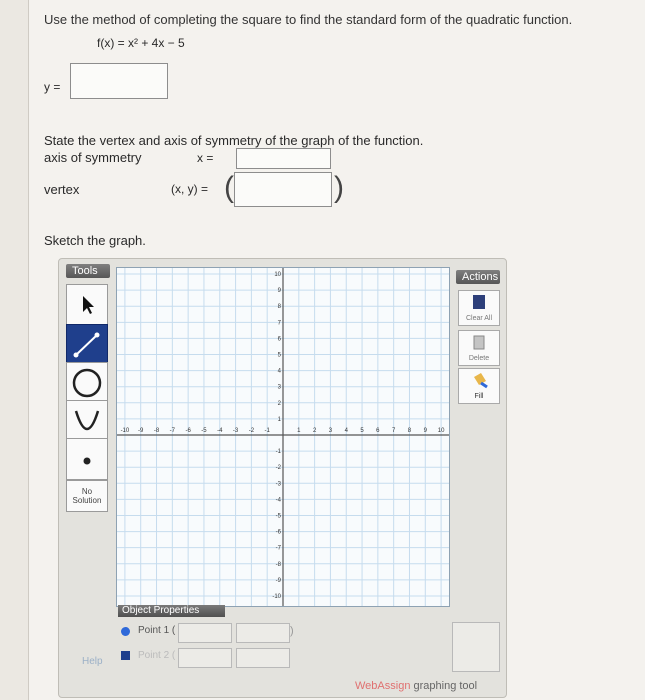  Describe the element at coordinates (263, 658) in the screenshot. I see `point2-y-field` at that location.